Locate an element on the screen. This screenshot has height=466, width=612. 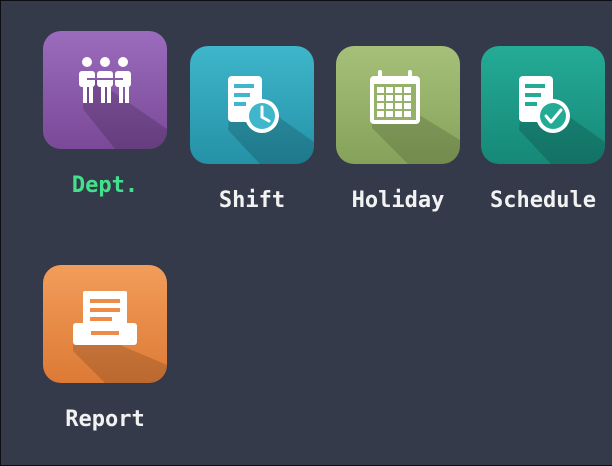
menu-item-shift: Shift is located at coordinates (252, 141).